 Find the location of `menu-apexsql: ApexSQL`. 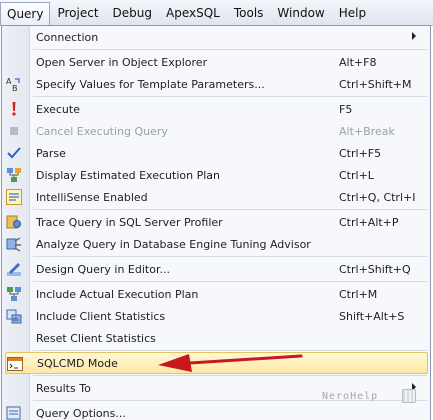

menu-apexsql: ApexSQL is located at coordinates (193, 12).